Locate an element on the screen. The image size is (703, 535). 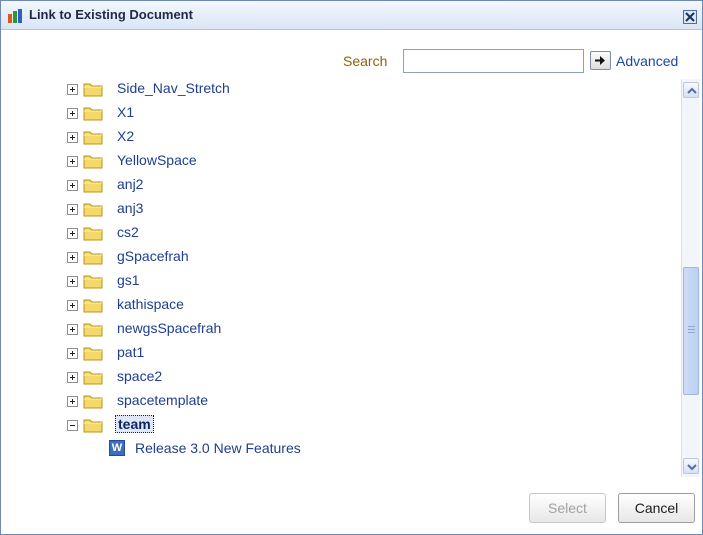
tree-node-label: X2 is located at coordinates (125, 136).